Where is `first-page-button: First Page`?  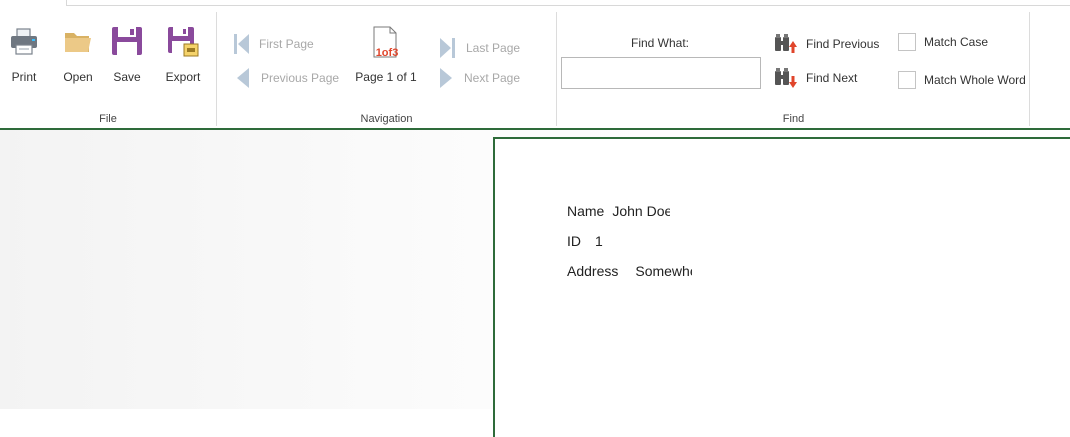
first-page-button: First Page is located at coordinates (273, 44).